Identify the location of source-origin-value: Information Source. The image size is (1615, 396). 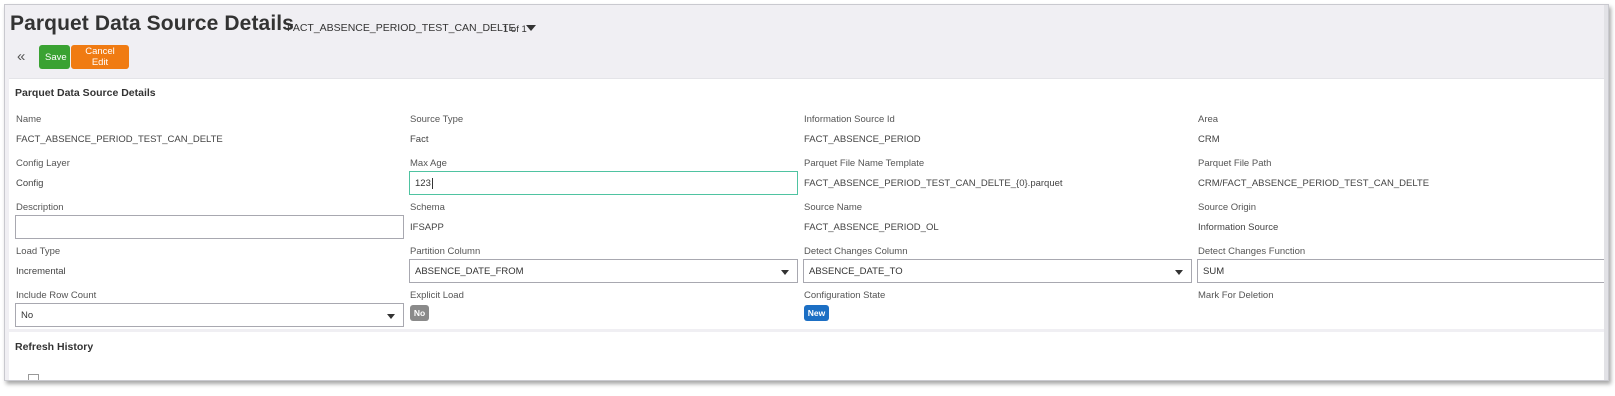
(1238, 227).